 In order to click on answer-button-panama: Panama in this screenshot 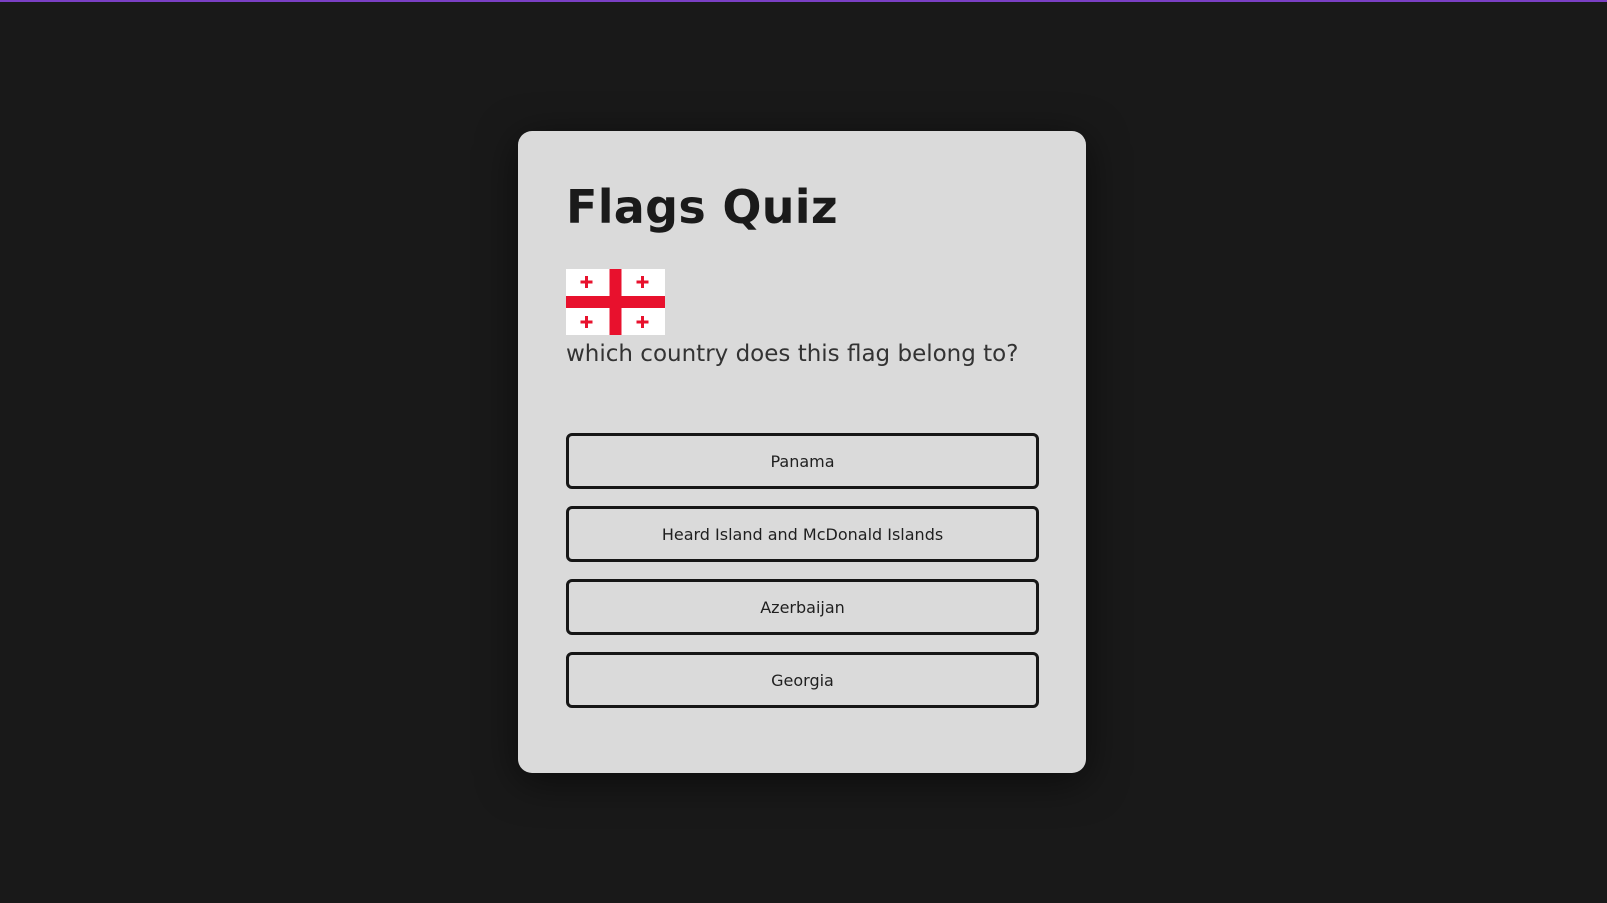, I will do `click(802, 461)`.